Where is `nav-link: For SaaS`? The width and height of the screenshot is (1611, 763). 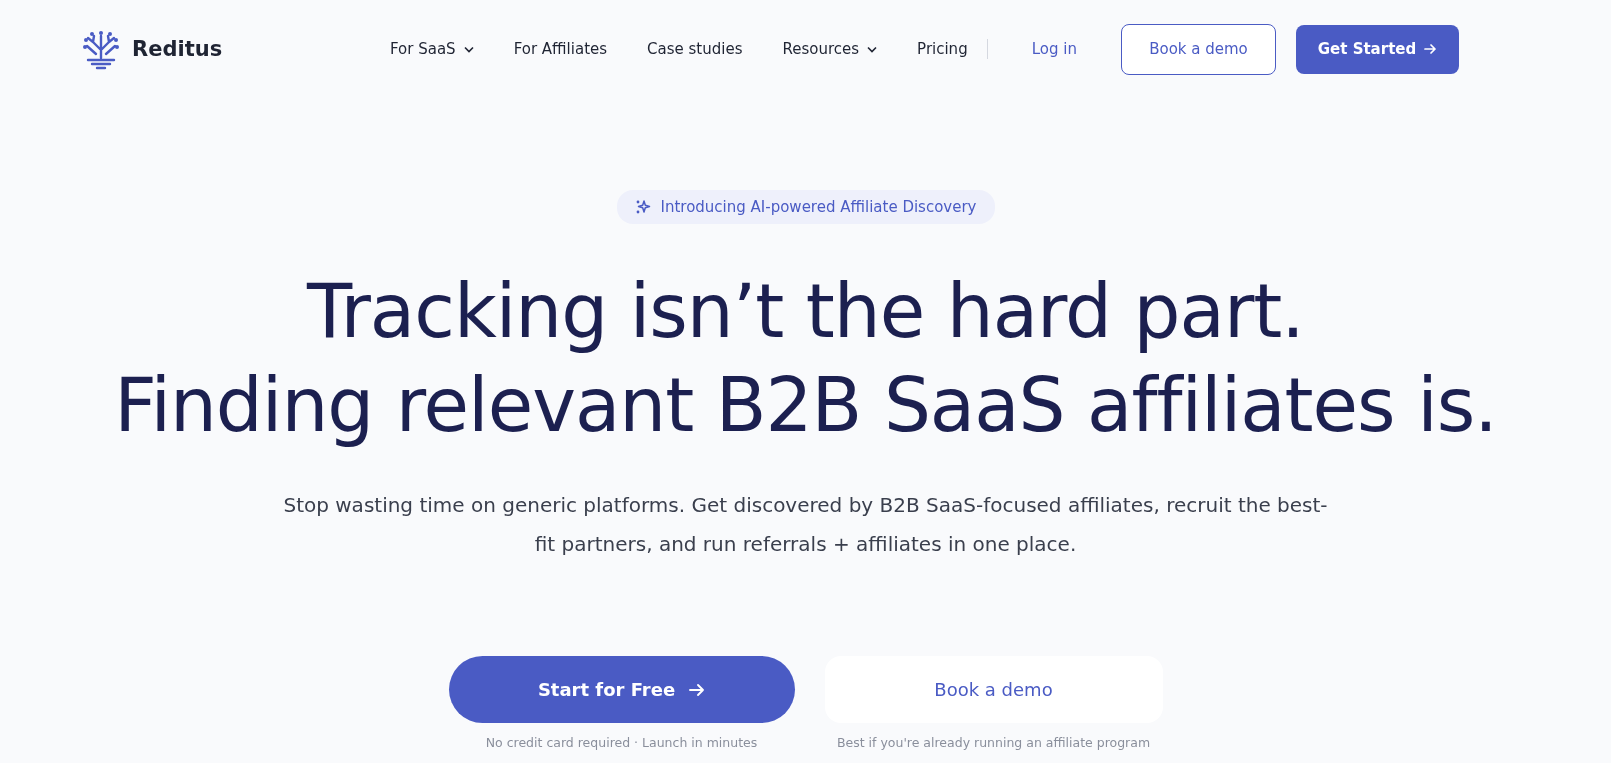
nav-link: For SaaS is located at coordinates (432, 49).